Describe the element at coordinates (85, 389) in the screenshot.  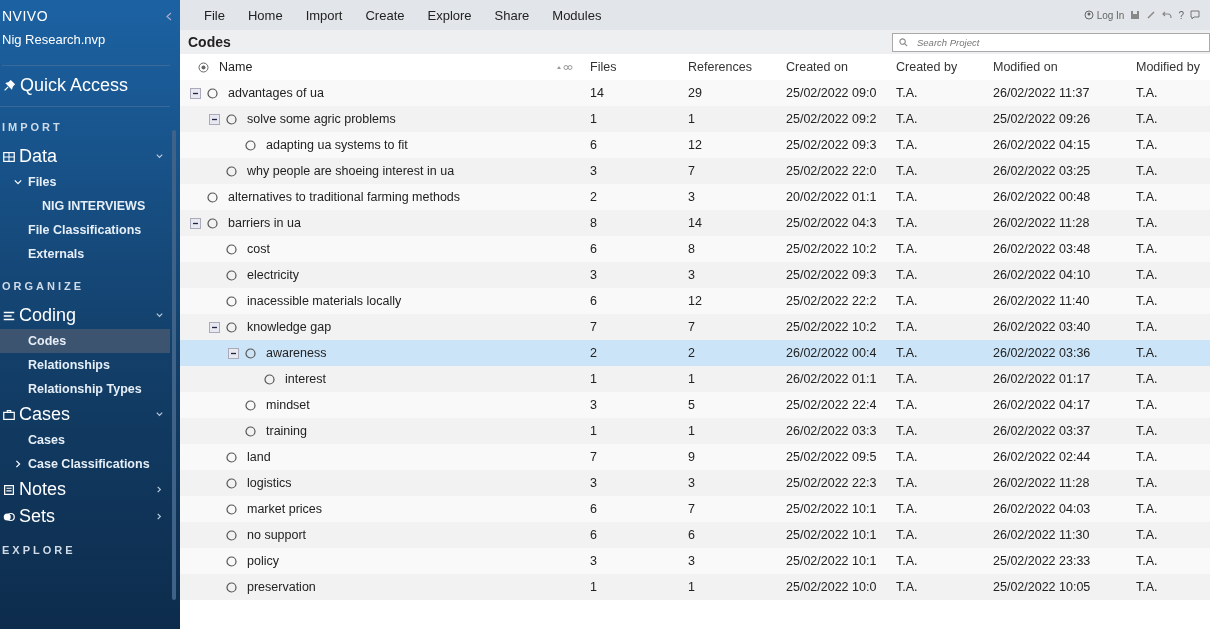
I see `nav-item: Relationship Types` at that location.